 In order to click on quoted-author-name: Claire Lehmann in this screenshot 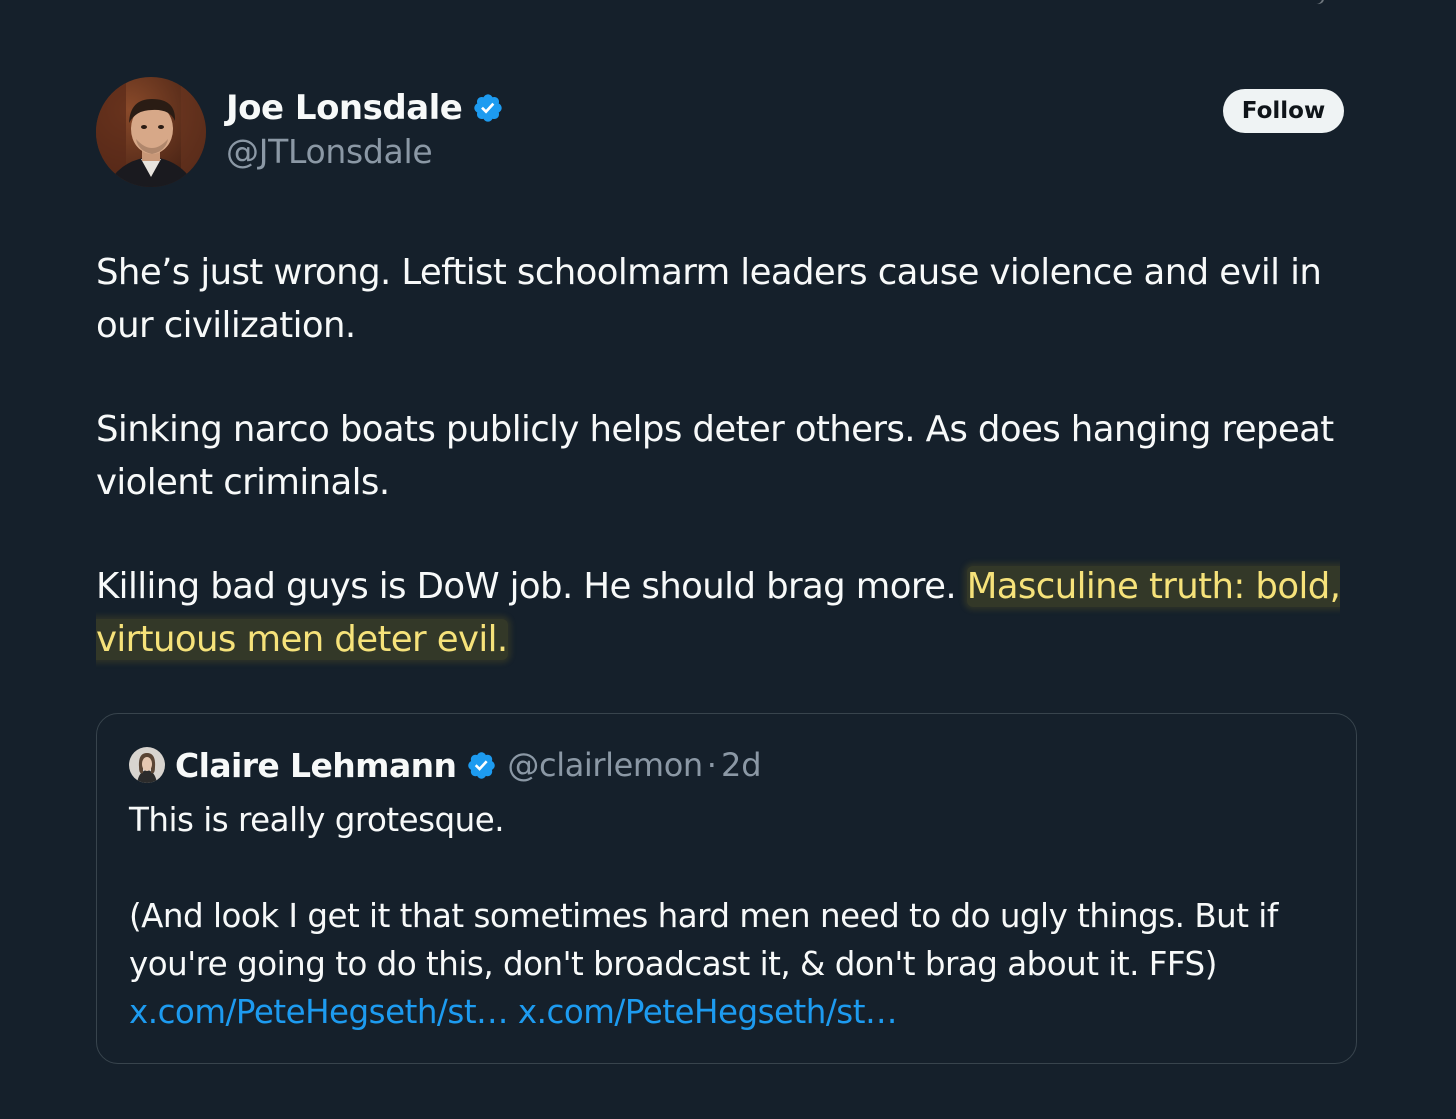, I will do `click(316, 765)`.